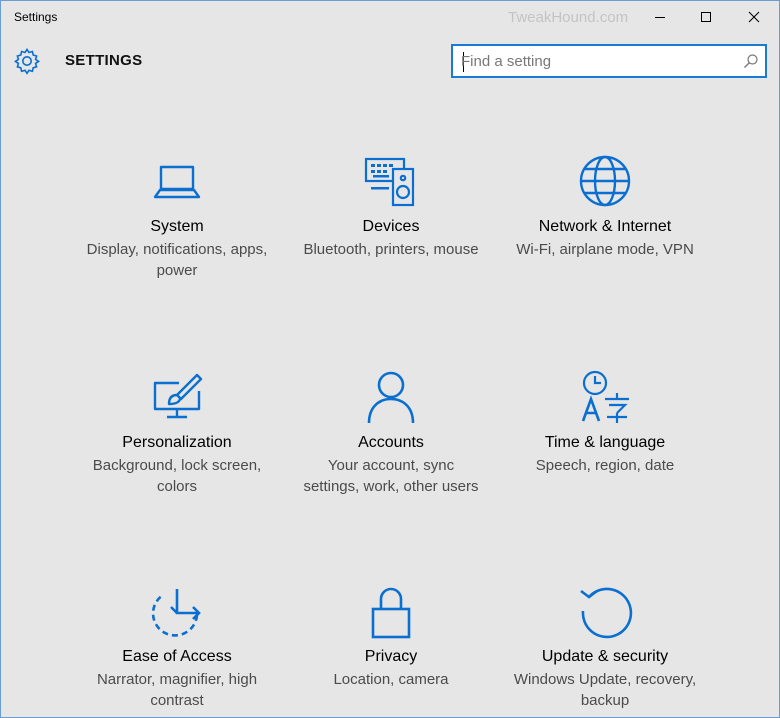 This screenshot has width=780, height=718. Describe the element at coordinates (596, 61) in the screenshot. I see `search-input` at that location.